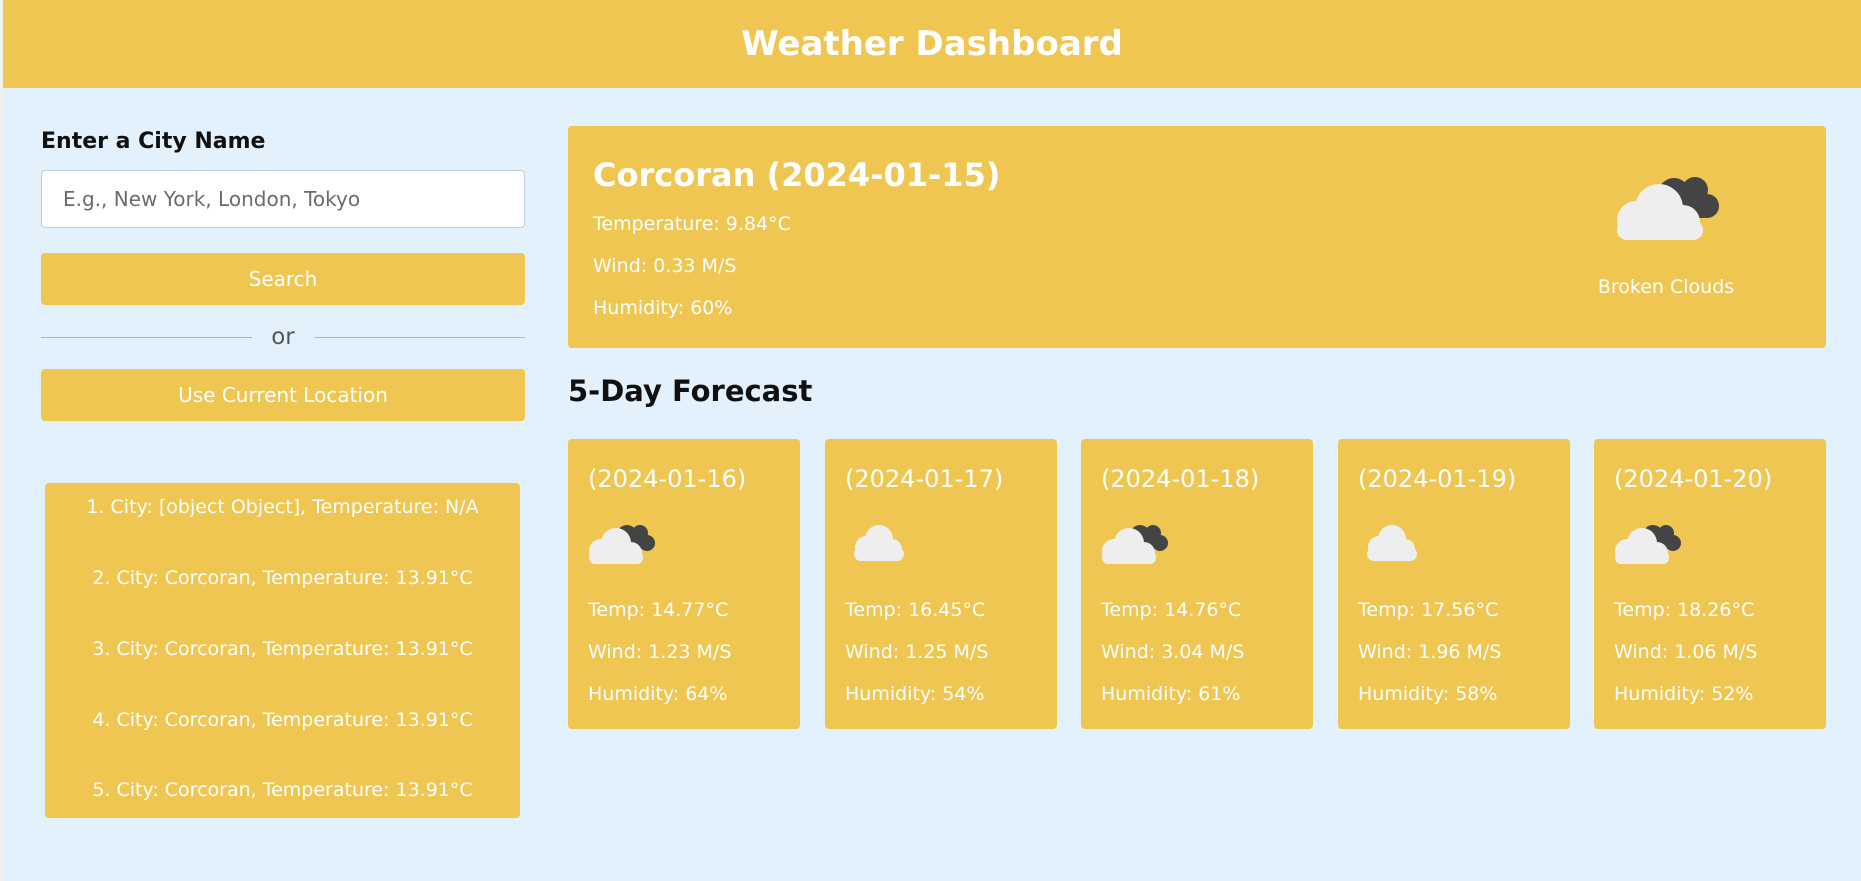 This screenshot has height=881, width=1861. What do you see at coordinates (658, 694) in the screenshot?
I see `forecast-humidity: Humidity: 64%` at bounding box center [658, 694].